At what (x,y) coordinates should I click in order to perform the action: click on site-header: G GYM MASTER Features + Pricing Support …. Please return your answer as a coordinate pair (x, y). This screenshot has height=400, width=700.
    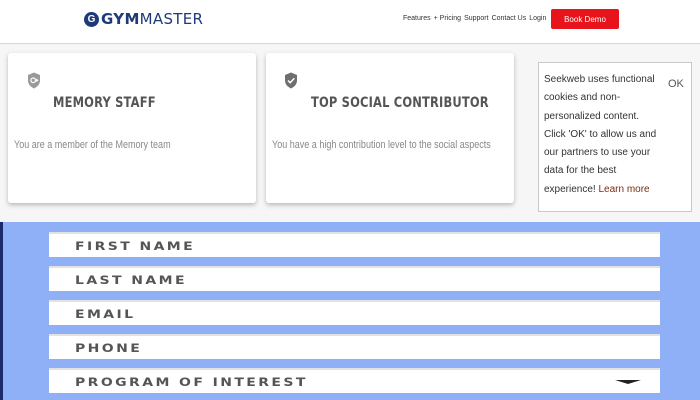
    Looking at the image, I should click on (350, 22).